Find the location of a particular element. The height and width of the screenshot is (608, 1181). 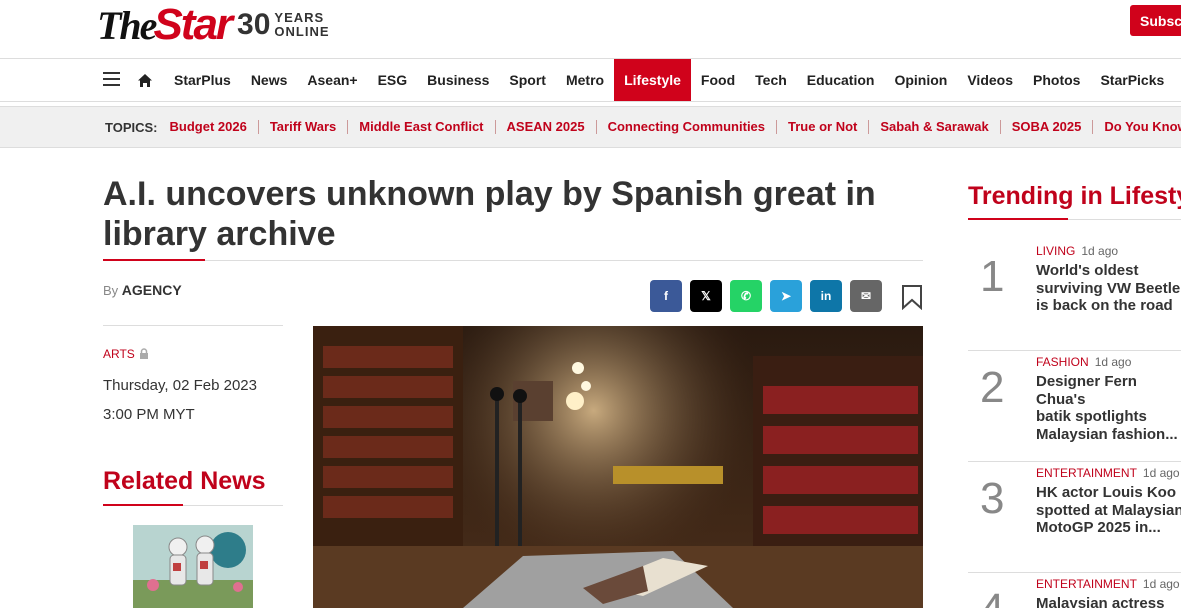

trending-rank: 4 is located at coordinates (992, 596).